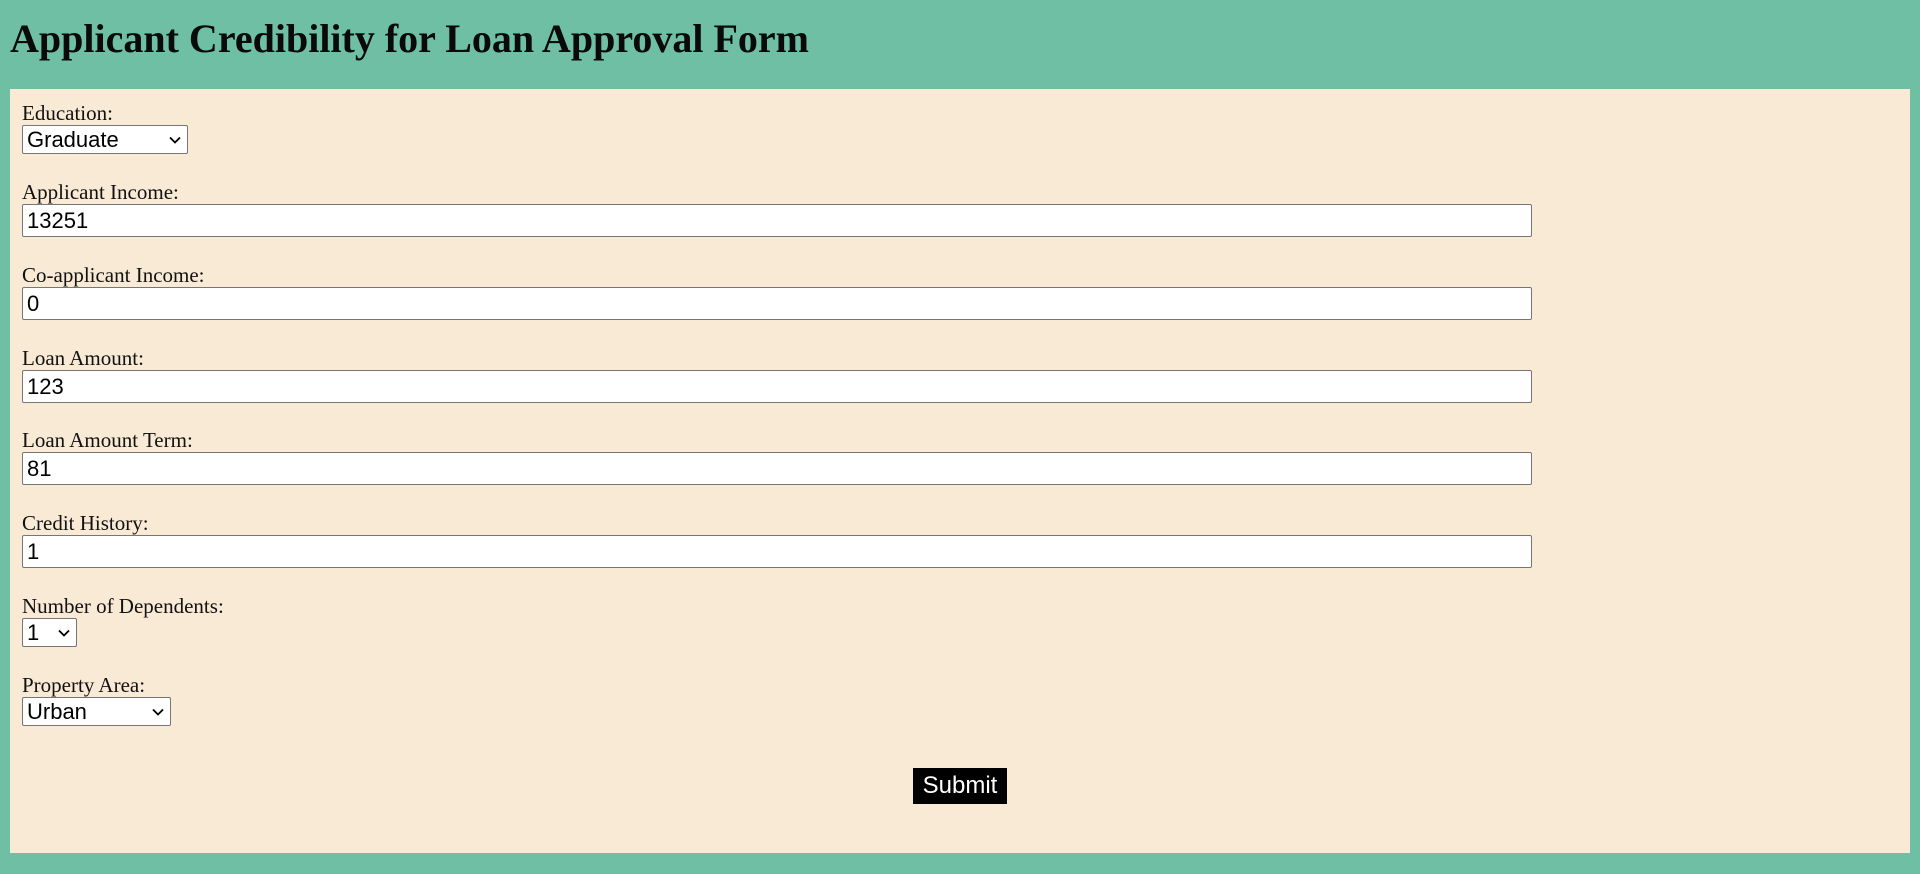 The image size is (1920, 874). I want to click on credit-history-field: Credit History:, so click(777, 539).